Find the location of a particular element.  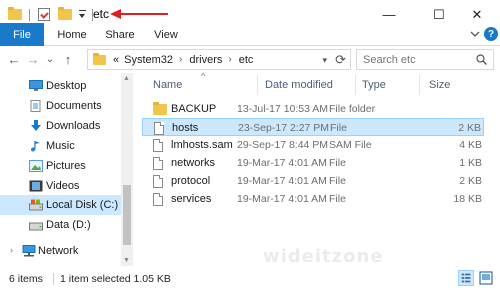

breadcrumb-drivers: drivers is located at coordinates (205, 60).